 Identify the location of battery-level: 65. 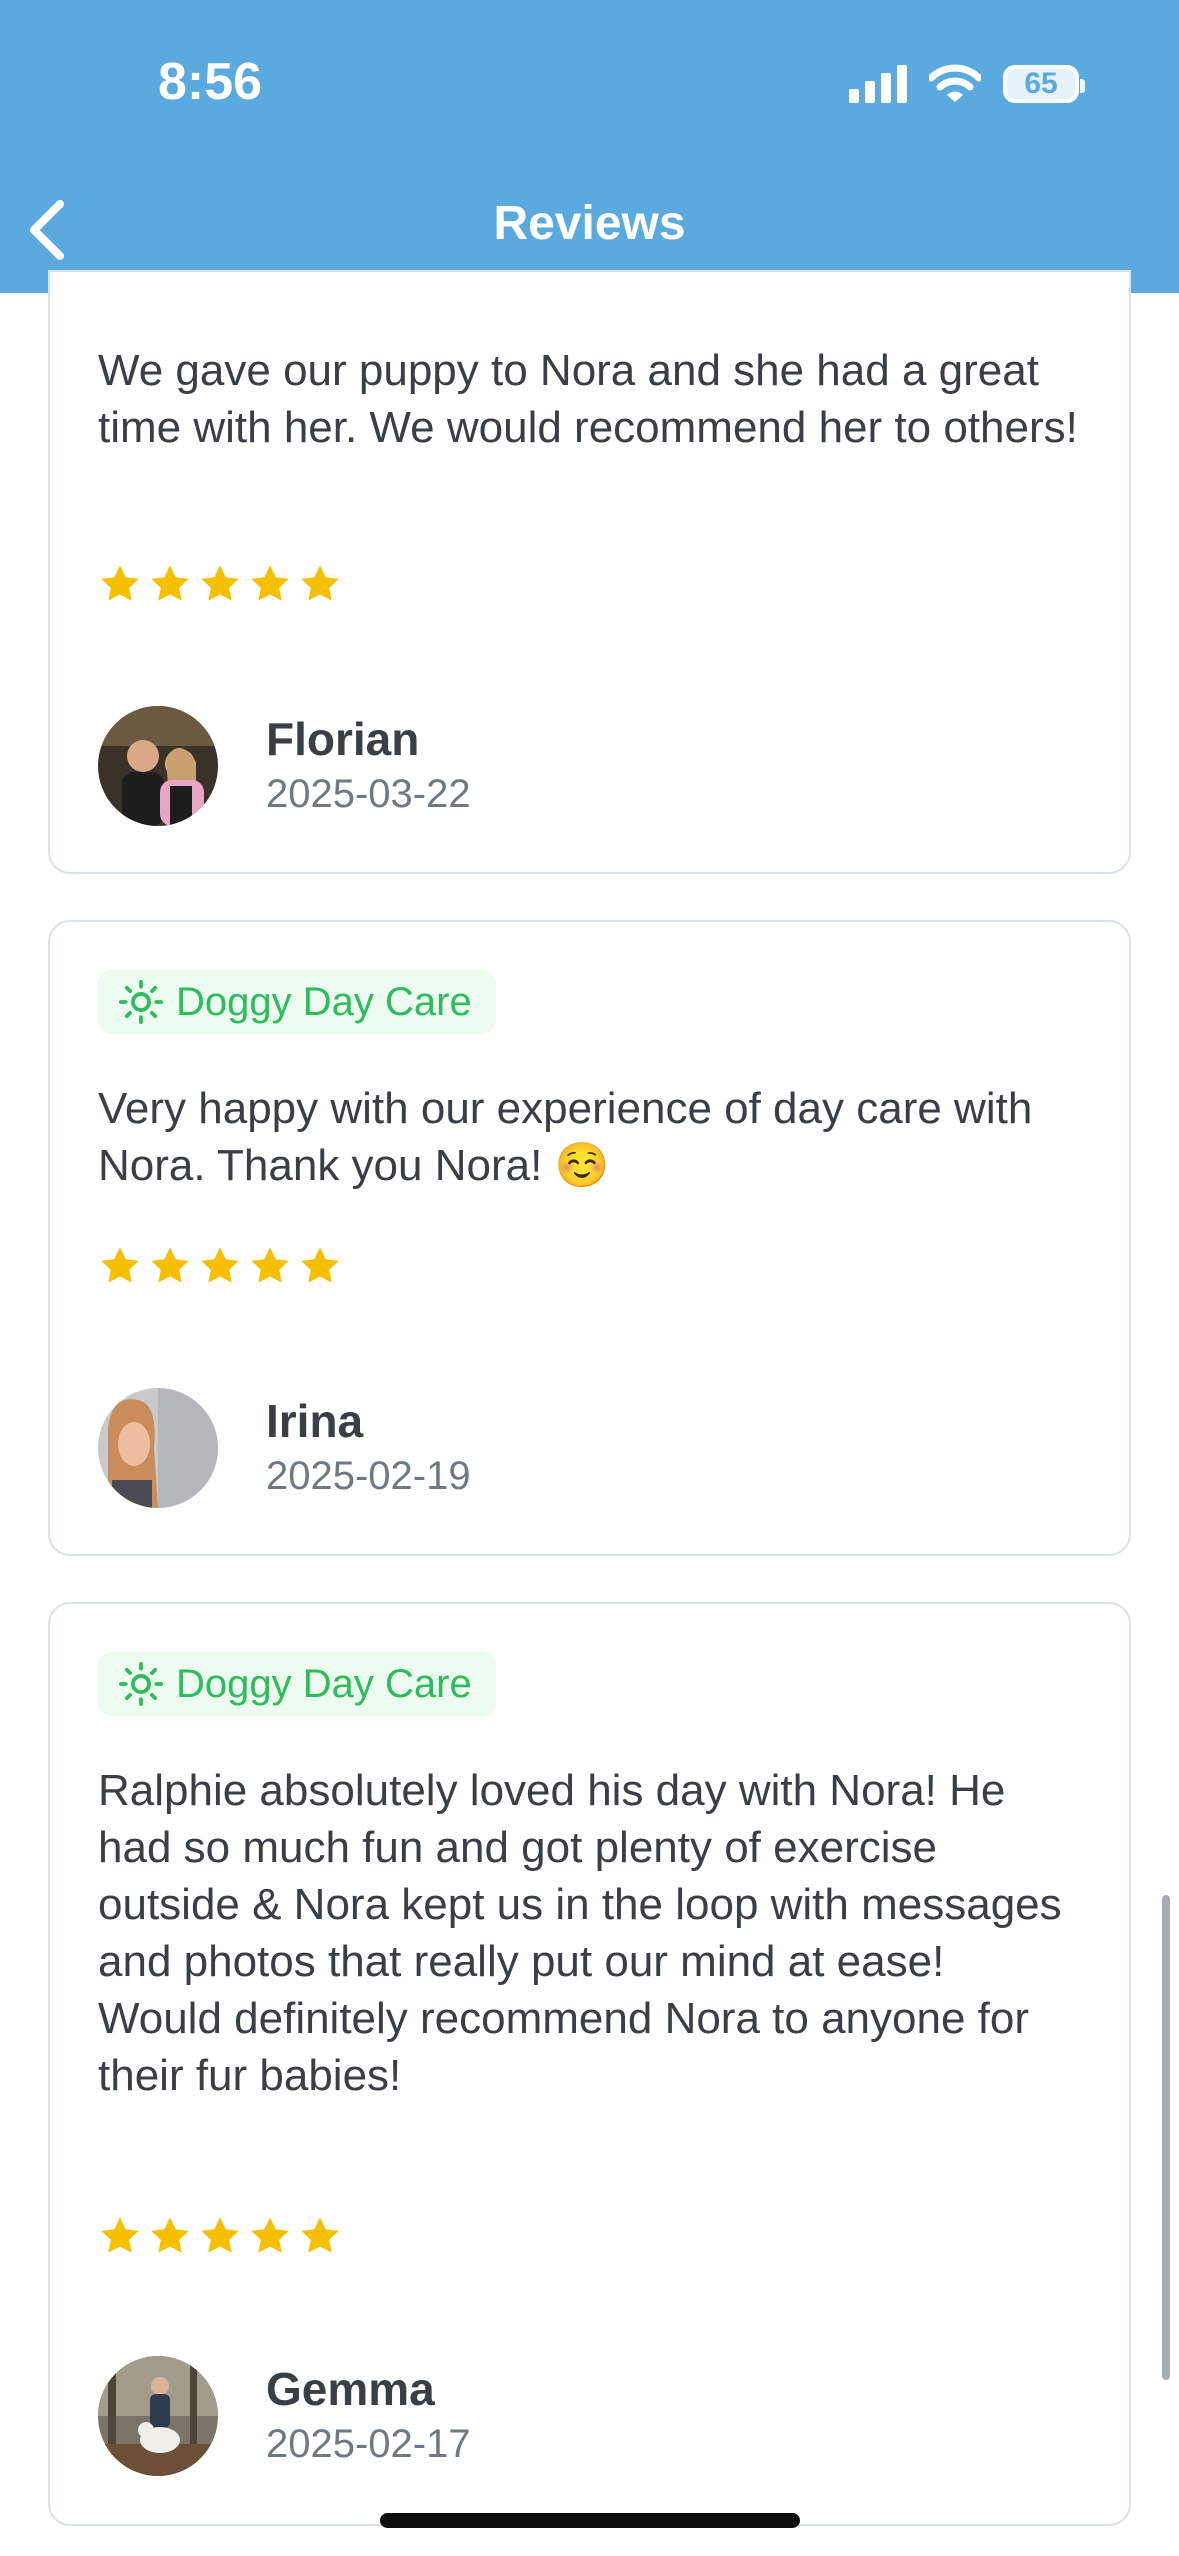
(1041, 83).